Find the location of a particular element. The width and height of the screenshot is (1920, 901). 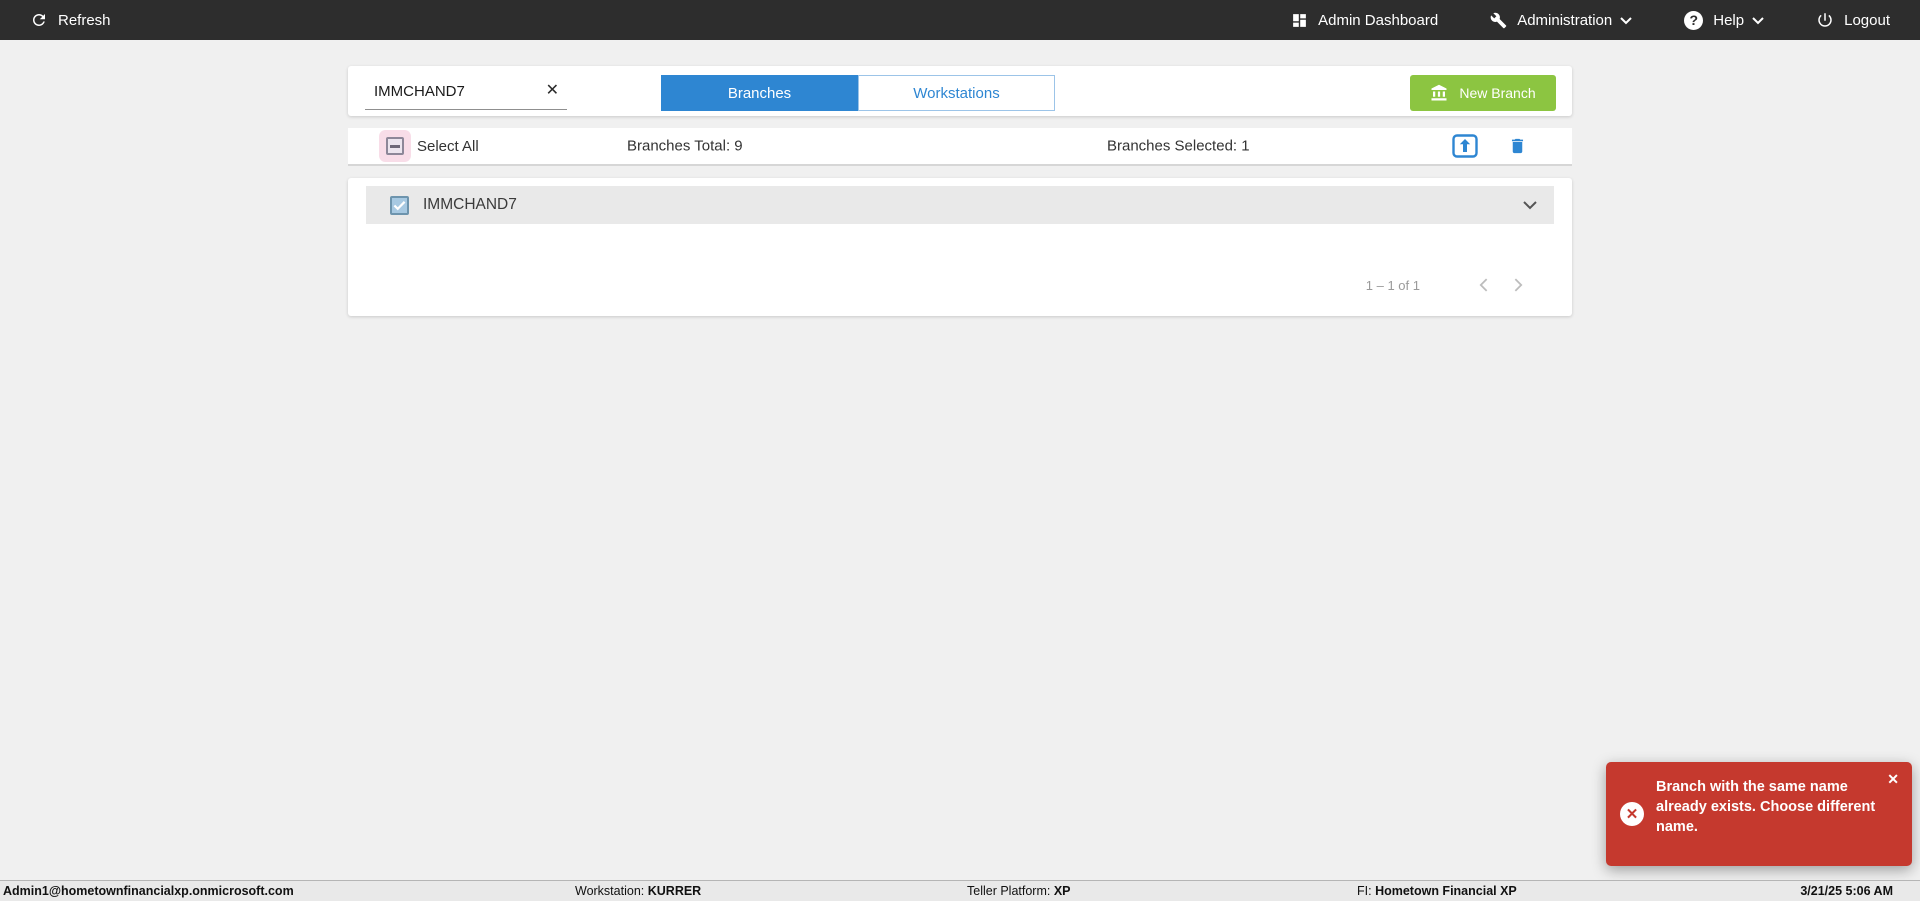

admin-dashboard-button: Admin Dashboard is located at coordinates (1364, 20).